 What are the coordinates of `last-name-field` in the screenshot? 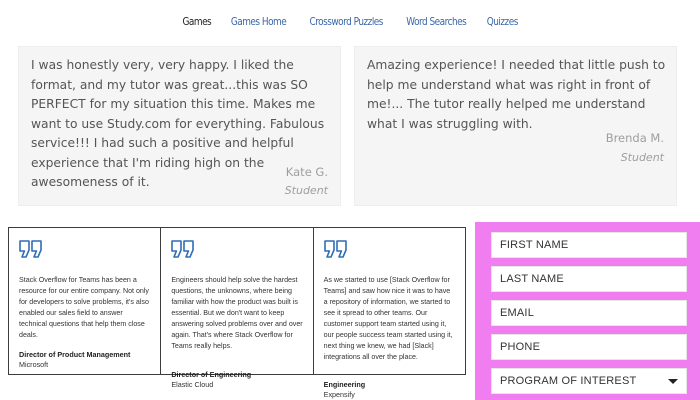 It's located at (589, 279).